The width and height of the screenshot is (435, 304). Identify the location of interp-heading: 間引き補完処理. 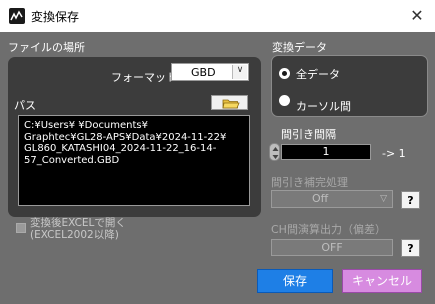
(309, 182).